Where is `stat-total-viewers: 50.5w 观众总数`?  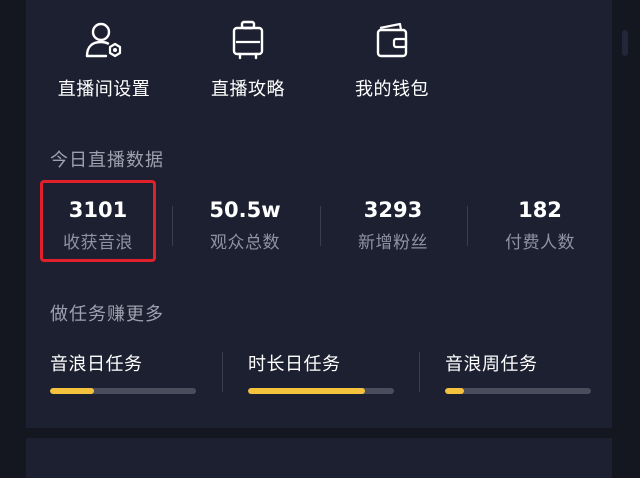
stat-total-viewers: 50.5w 观众总数 is located at coordinates (245, 224).